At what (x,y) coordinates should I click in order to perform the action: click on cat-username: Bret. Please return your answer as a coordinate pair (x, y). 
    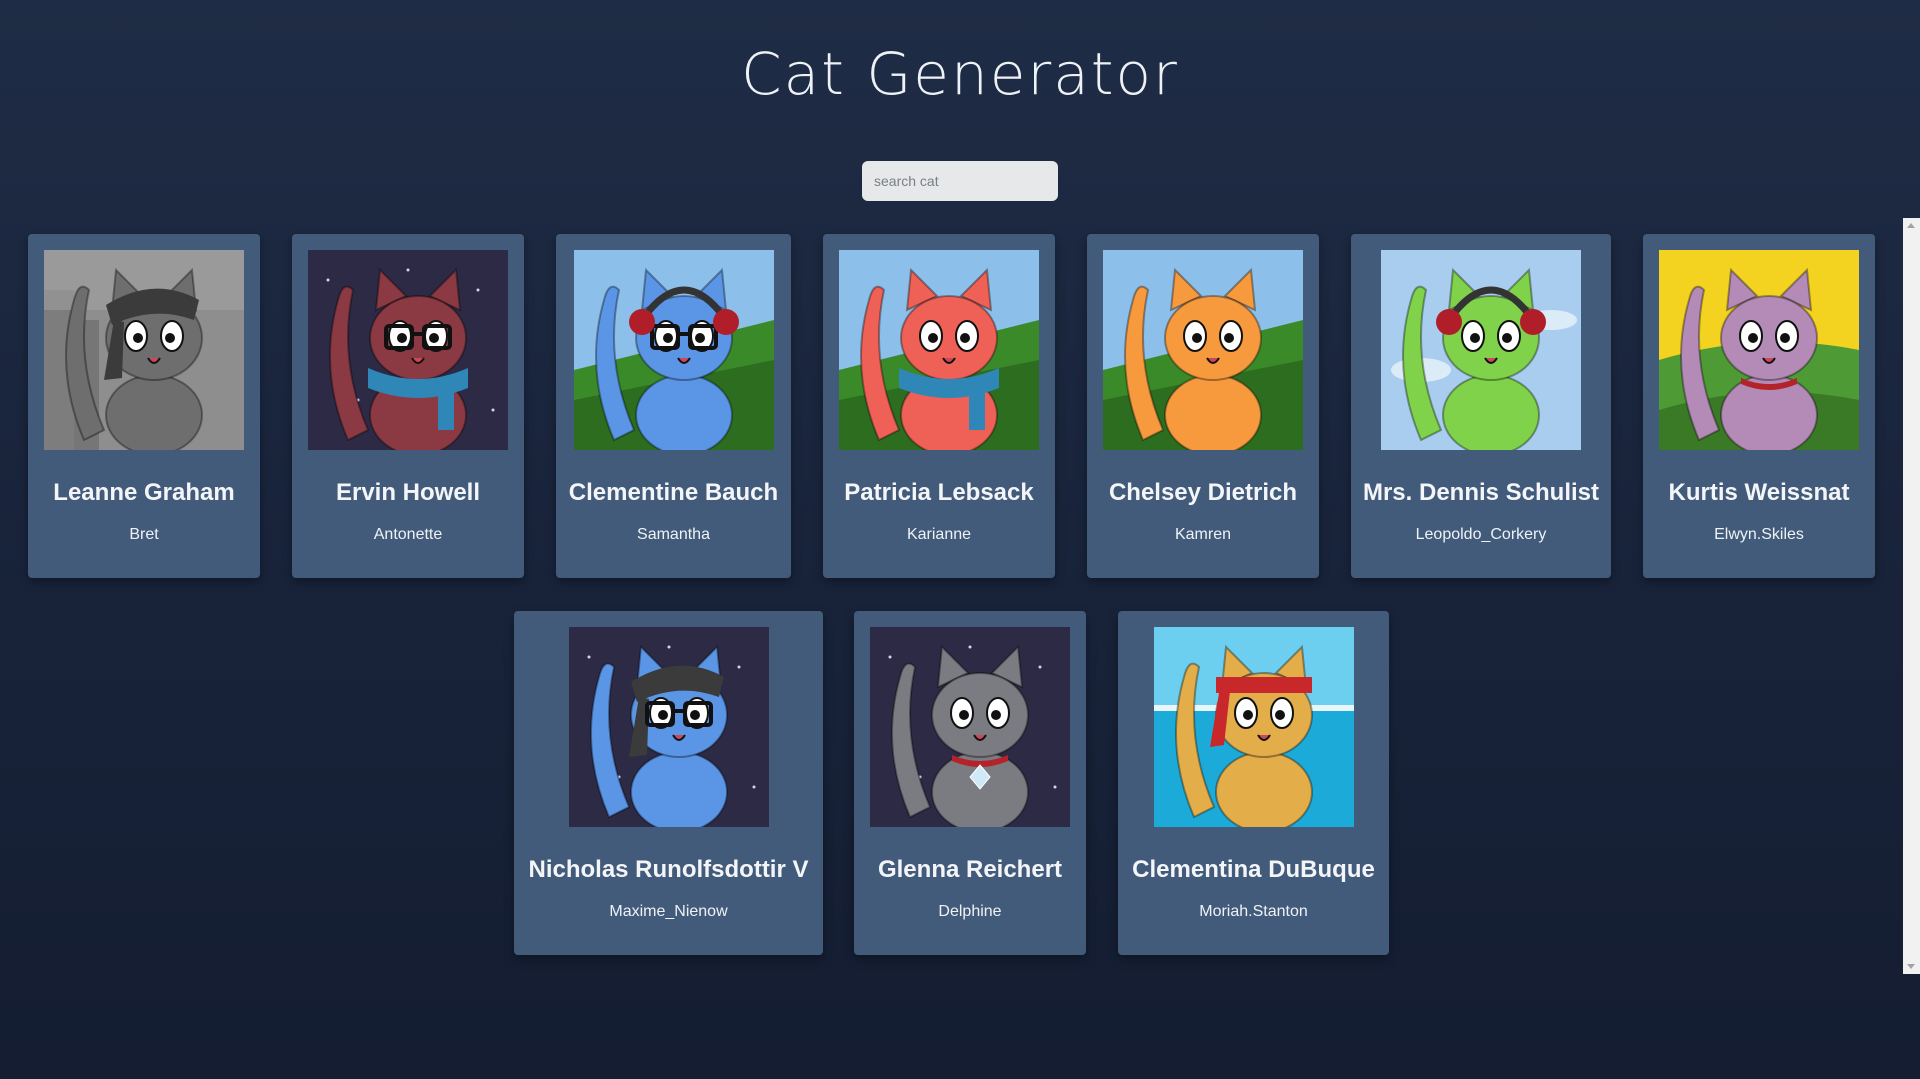
    Looking at the image, I should click on (144, 534).